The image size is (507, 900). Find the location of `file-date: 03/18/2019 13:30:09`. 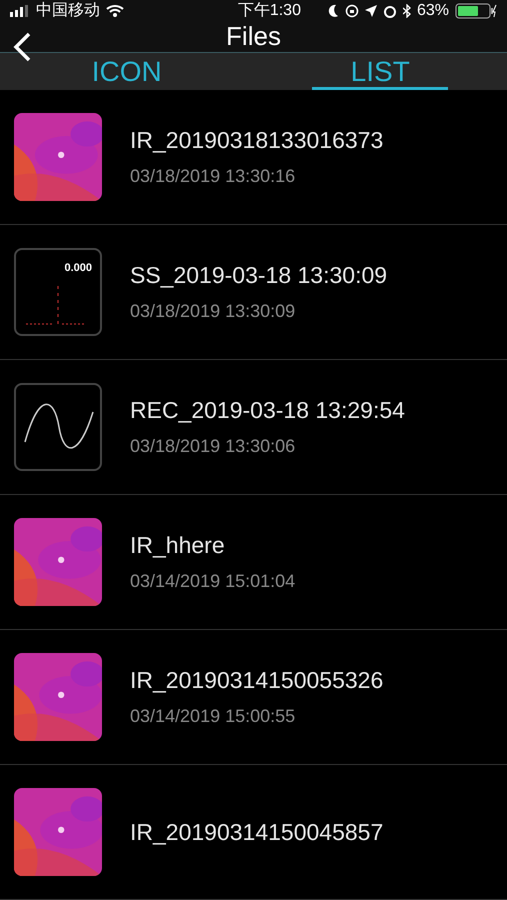

file-date: 03/18/2019 13:30:09 is located at coordinates (213, 311).